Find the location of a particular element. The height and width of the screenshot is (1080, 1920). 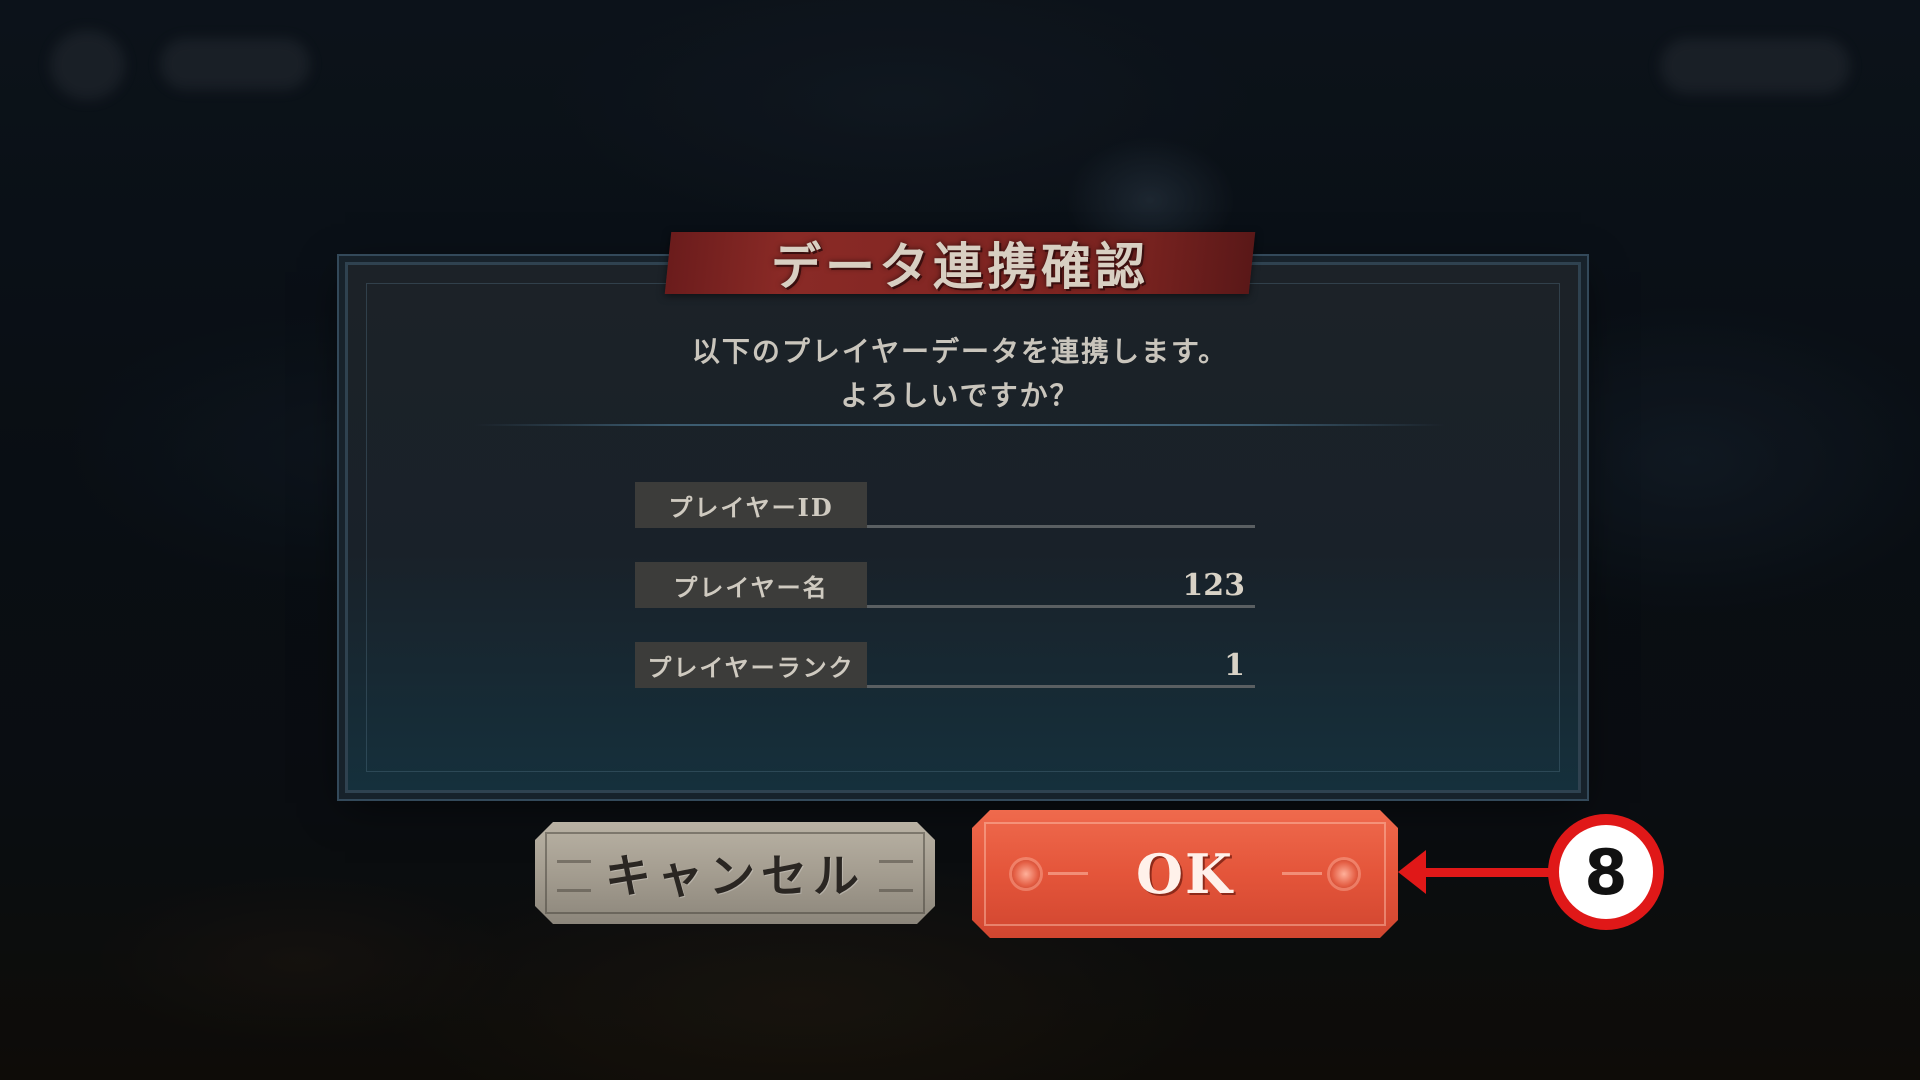

annotation-arrow-shaft is located at coordinates (1485, 872).